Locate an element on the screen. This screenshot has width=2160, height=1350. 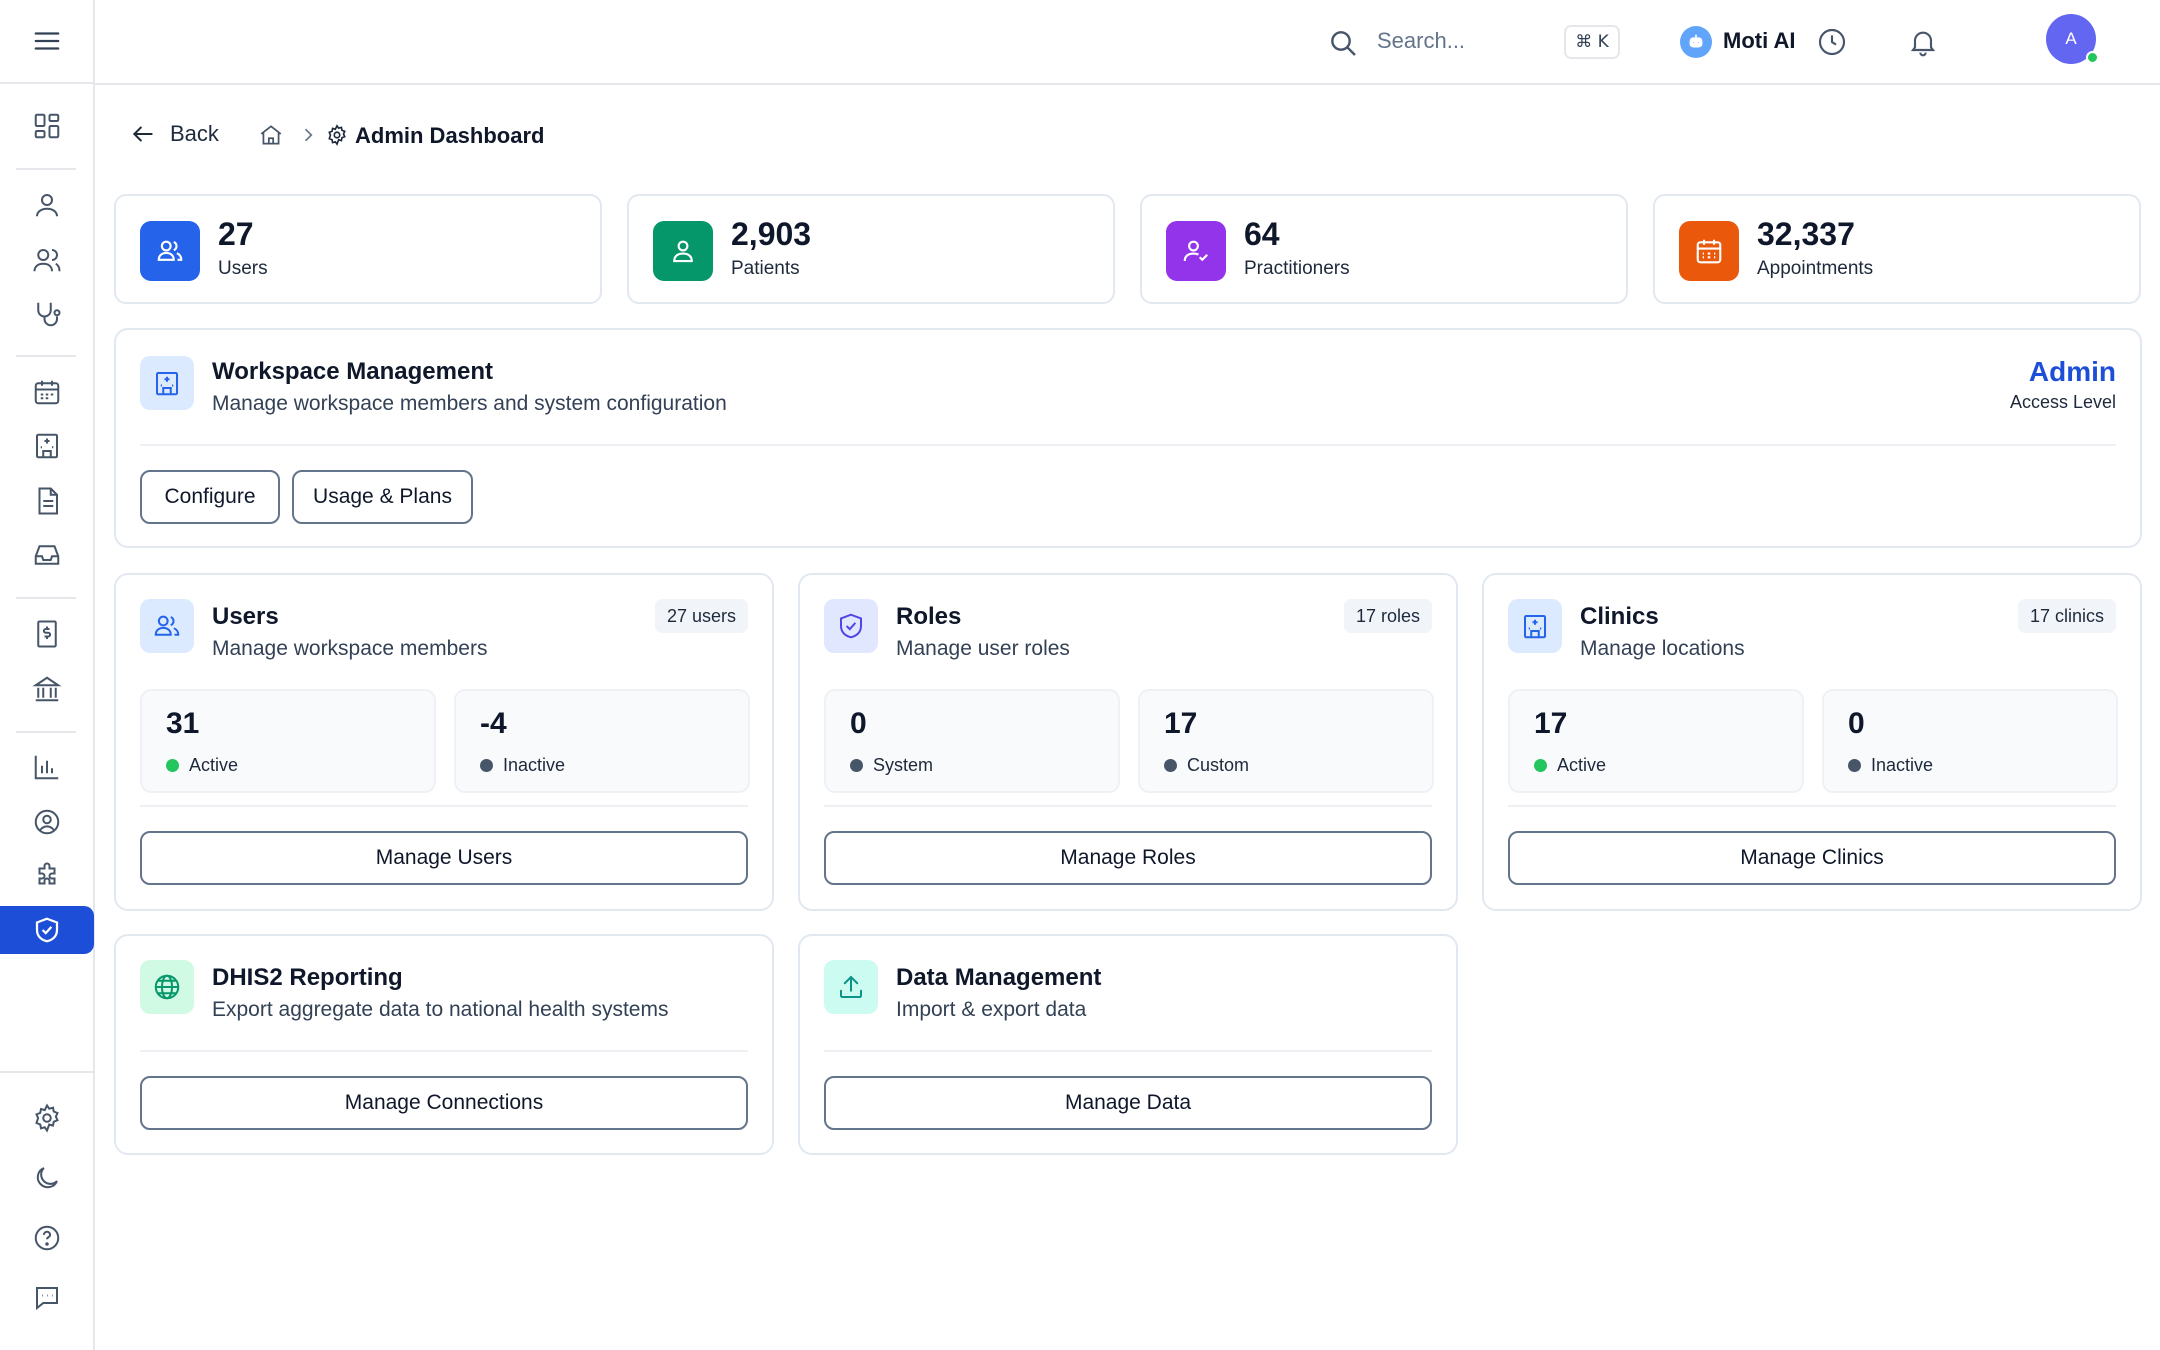
sidebar-item-settings is located at coordinates (47, 1118).